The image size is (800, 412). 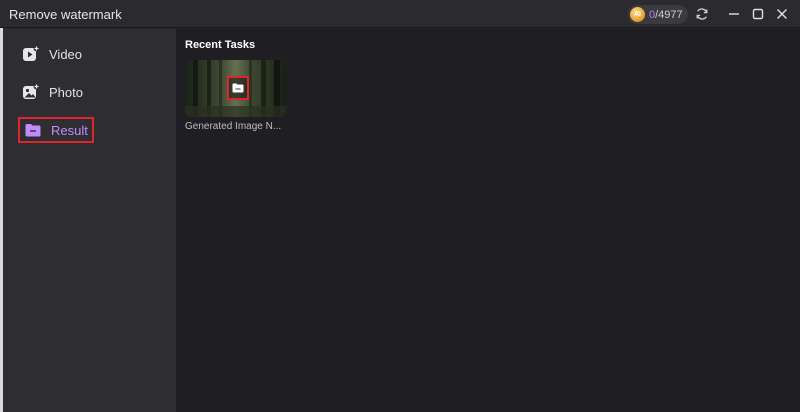 I want to click on open-folder-button, so click(x=238, y=88).